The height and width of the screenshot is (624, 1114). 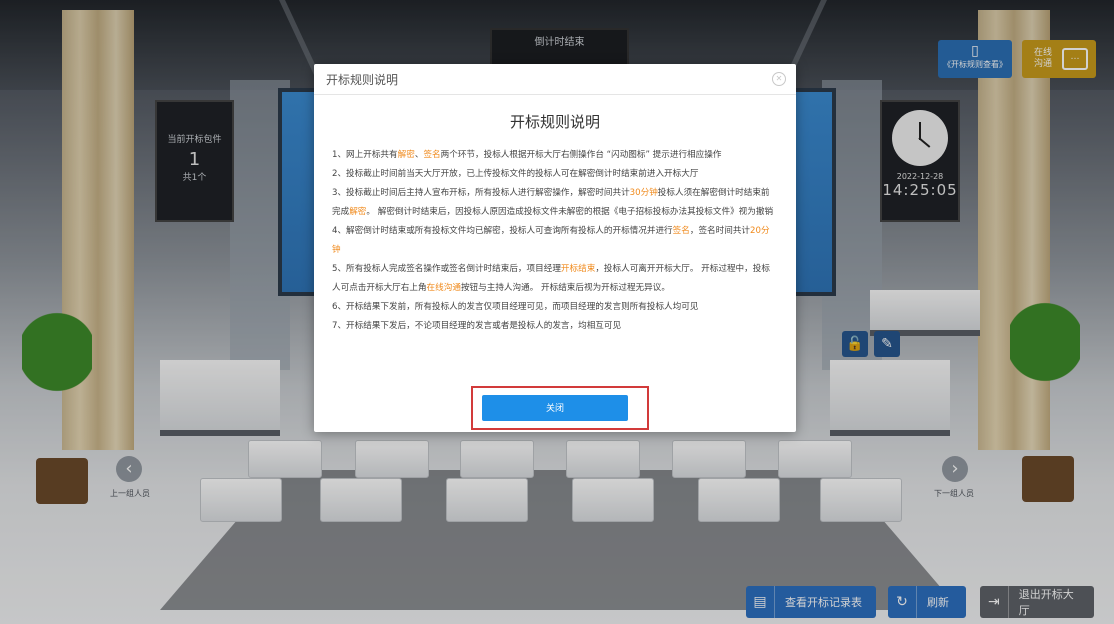 What do you see at coordinates (720, 231) in the screenshot?
I see `rule-text: ，签名时间共计` at bounding box center [720, 231].